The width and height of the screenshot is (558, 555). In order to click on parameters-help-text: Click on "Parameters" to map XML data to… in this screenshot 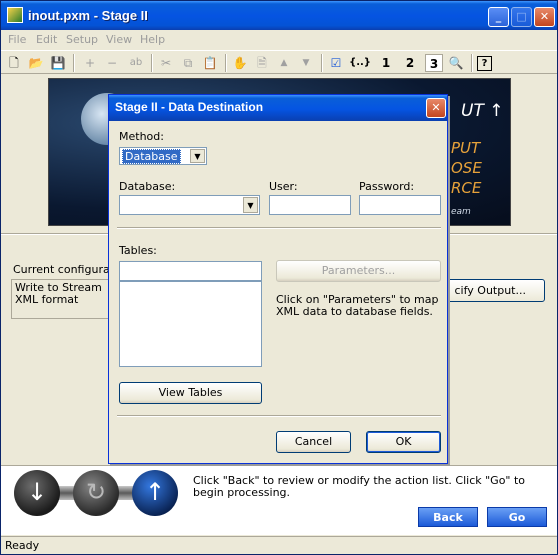, I will do `click(357, 305)`.